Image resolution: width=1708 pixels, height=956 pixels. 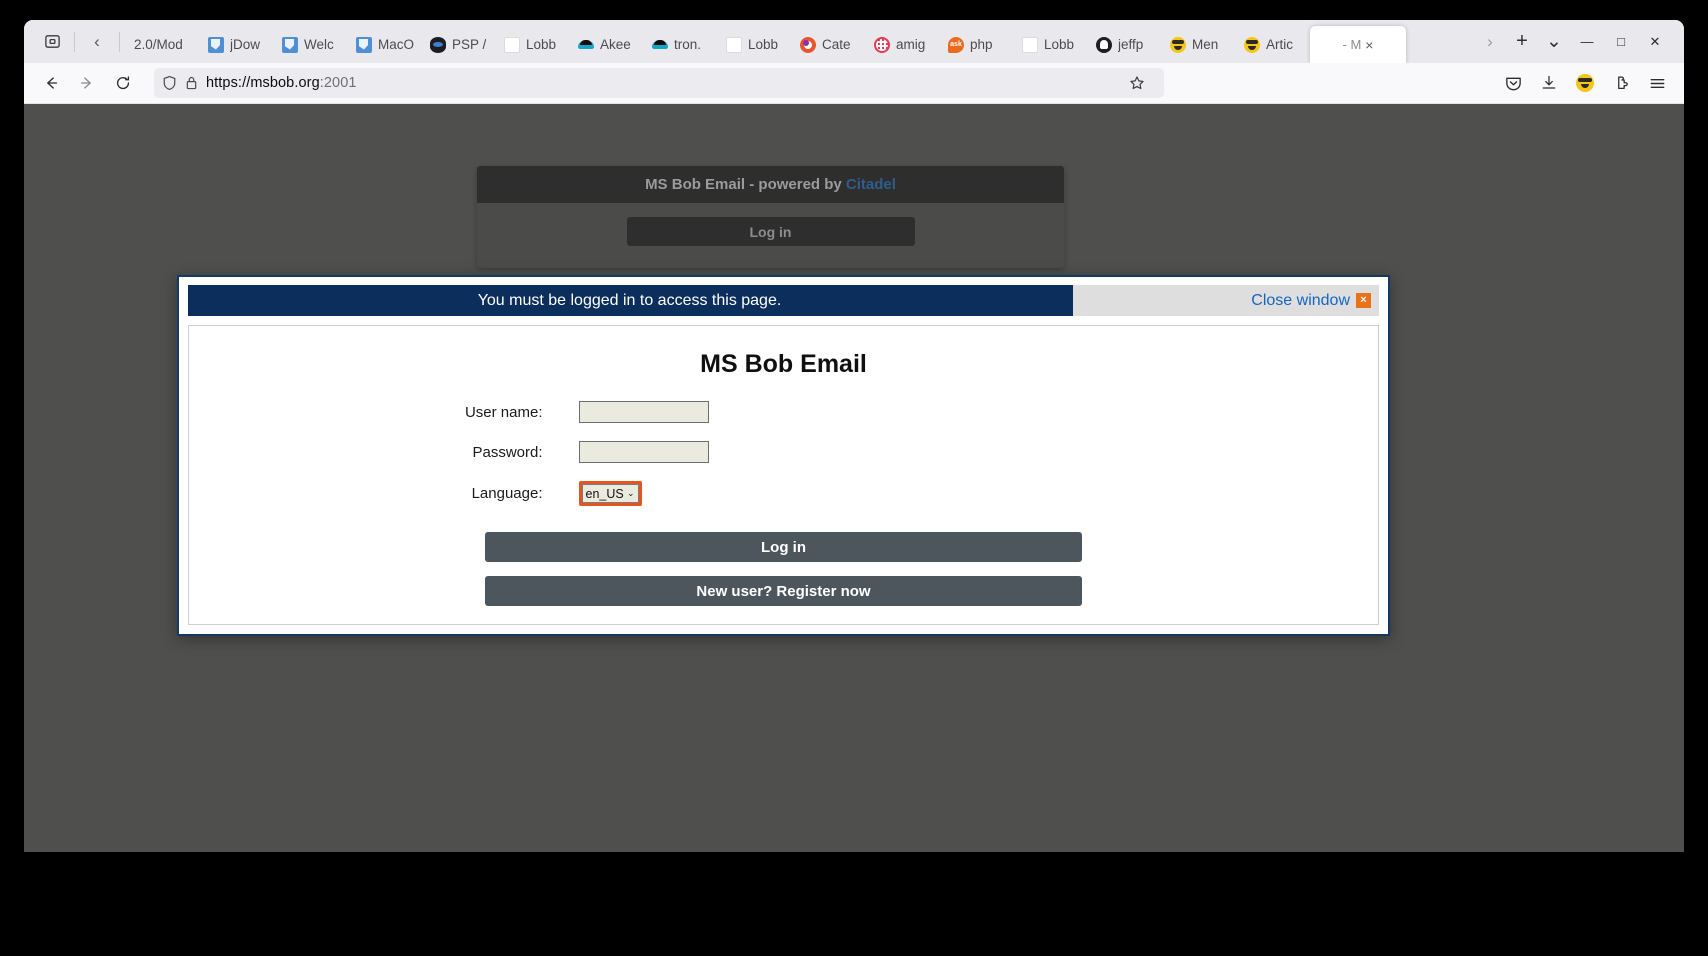 I want to click on bookmark-star-icon, so click(x=1137, y=83).